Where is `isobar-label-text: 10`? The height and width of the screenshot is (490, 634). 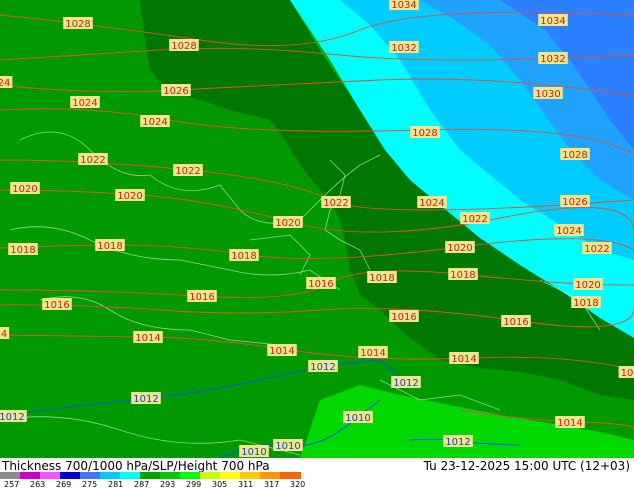
isobar-label-text: 10 is located at coordinates (627, 373).